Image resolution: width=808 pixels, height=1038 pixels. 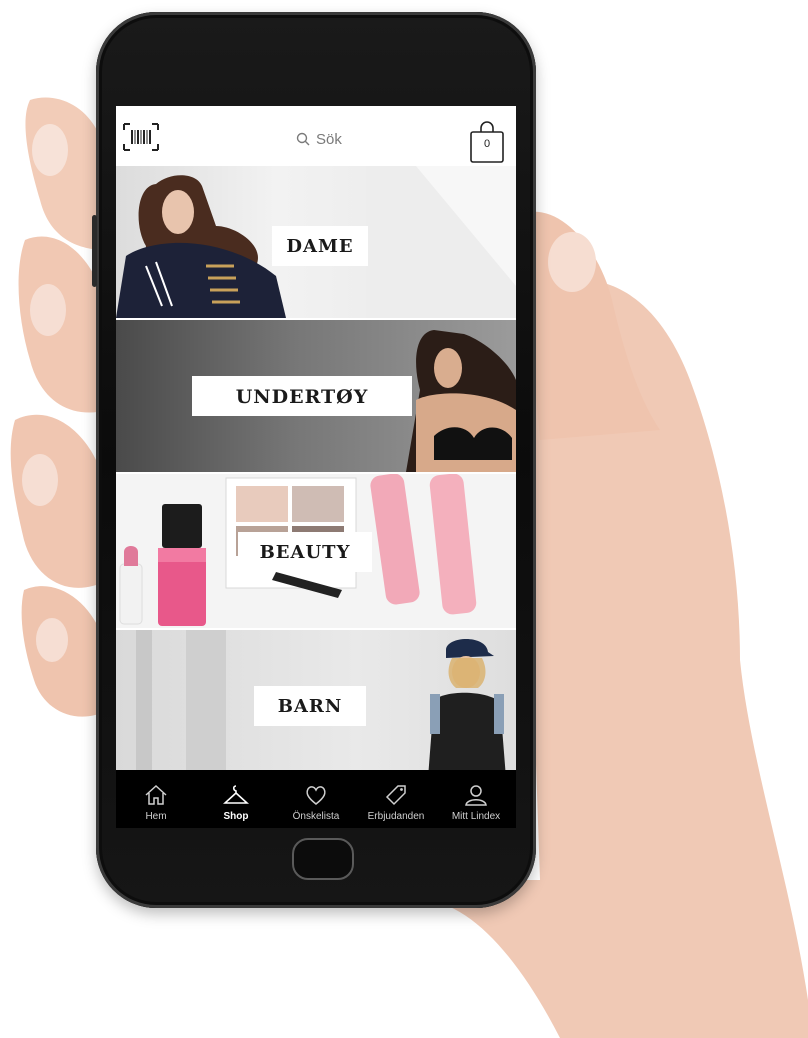 What do you see at coordinates (94, 251) in the screenshot?
I see `phone-side-button` at bounding box center [94, 251].